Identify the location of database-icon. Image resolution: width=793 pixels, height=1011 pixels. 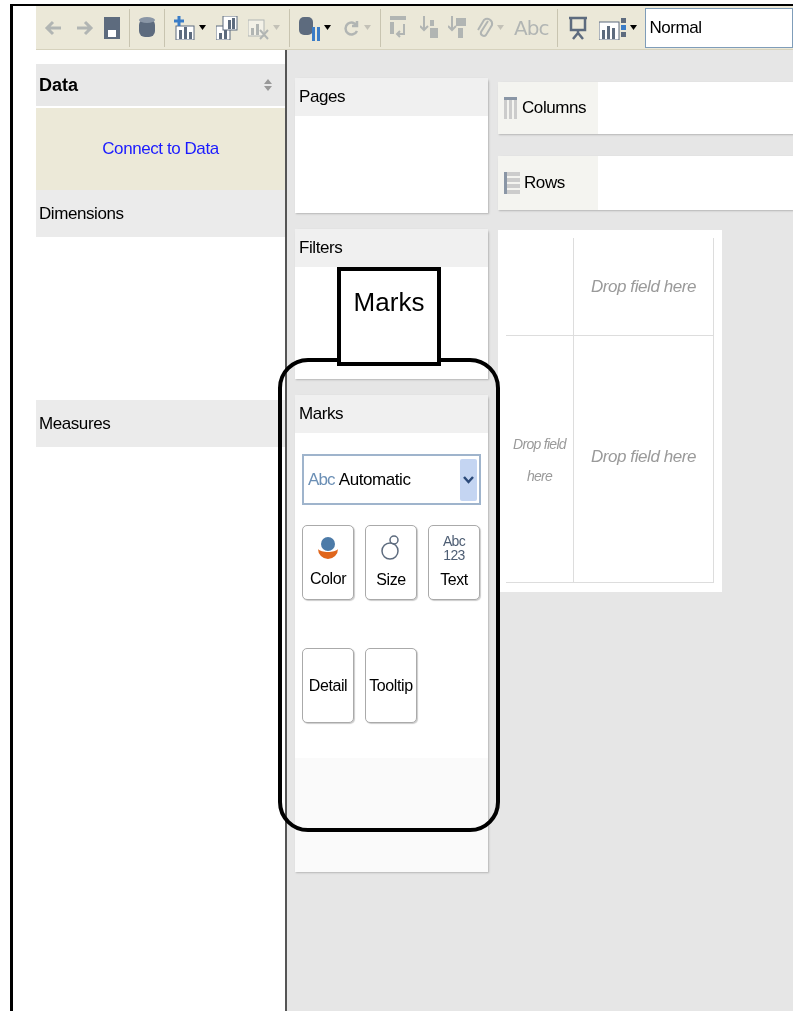
(147, 27).